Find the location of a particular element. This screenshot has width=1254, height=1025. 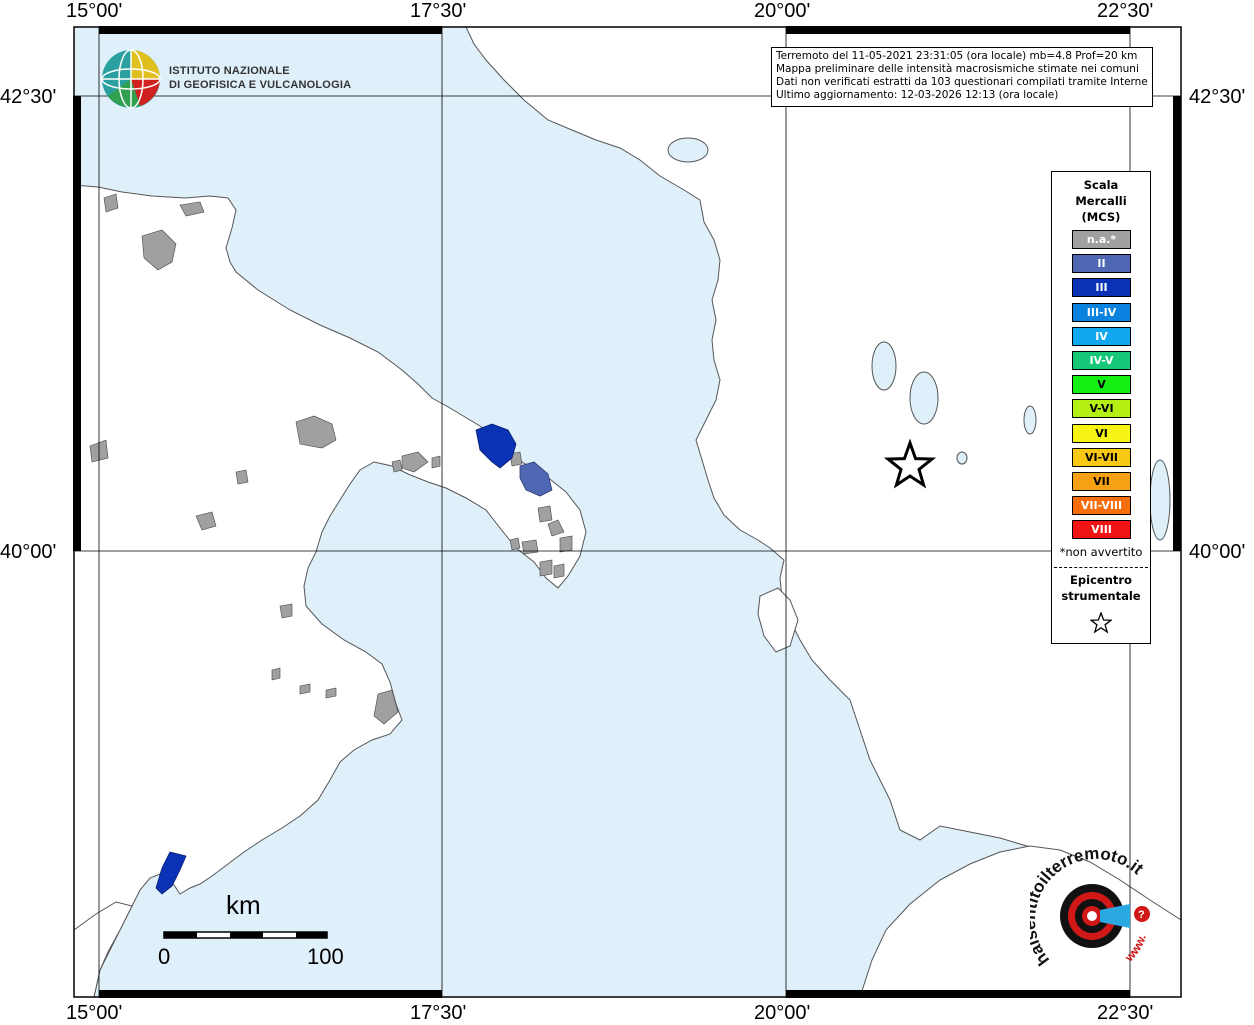

scale-bar is located at coordinates (245, 935).